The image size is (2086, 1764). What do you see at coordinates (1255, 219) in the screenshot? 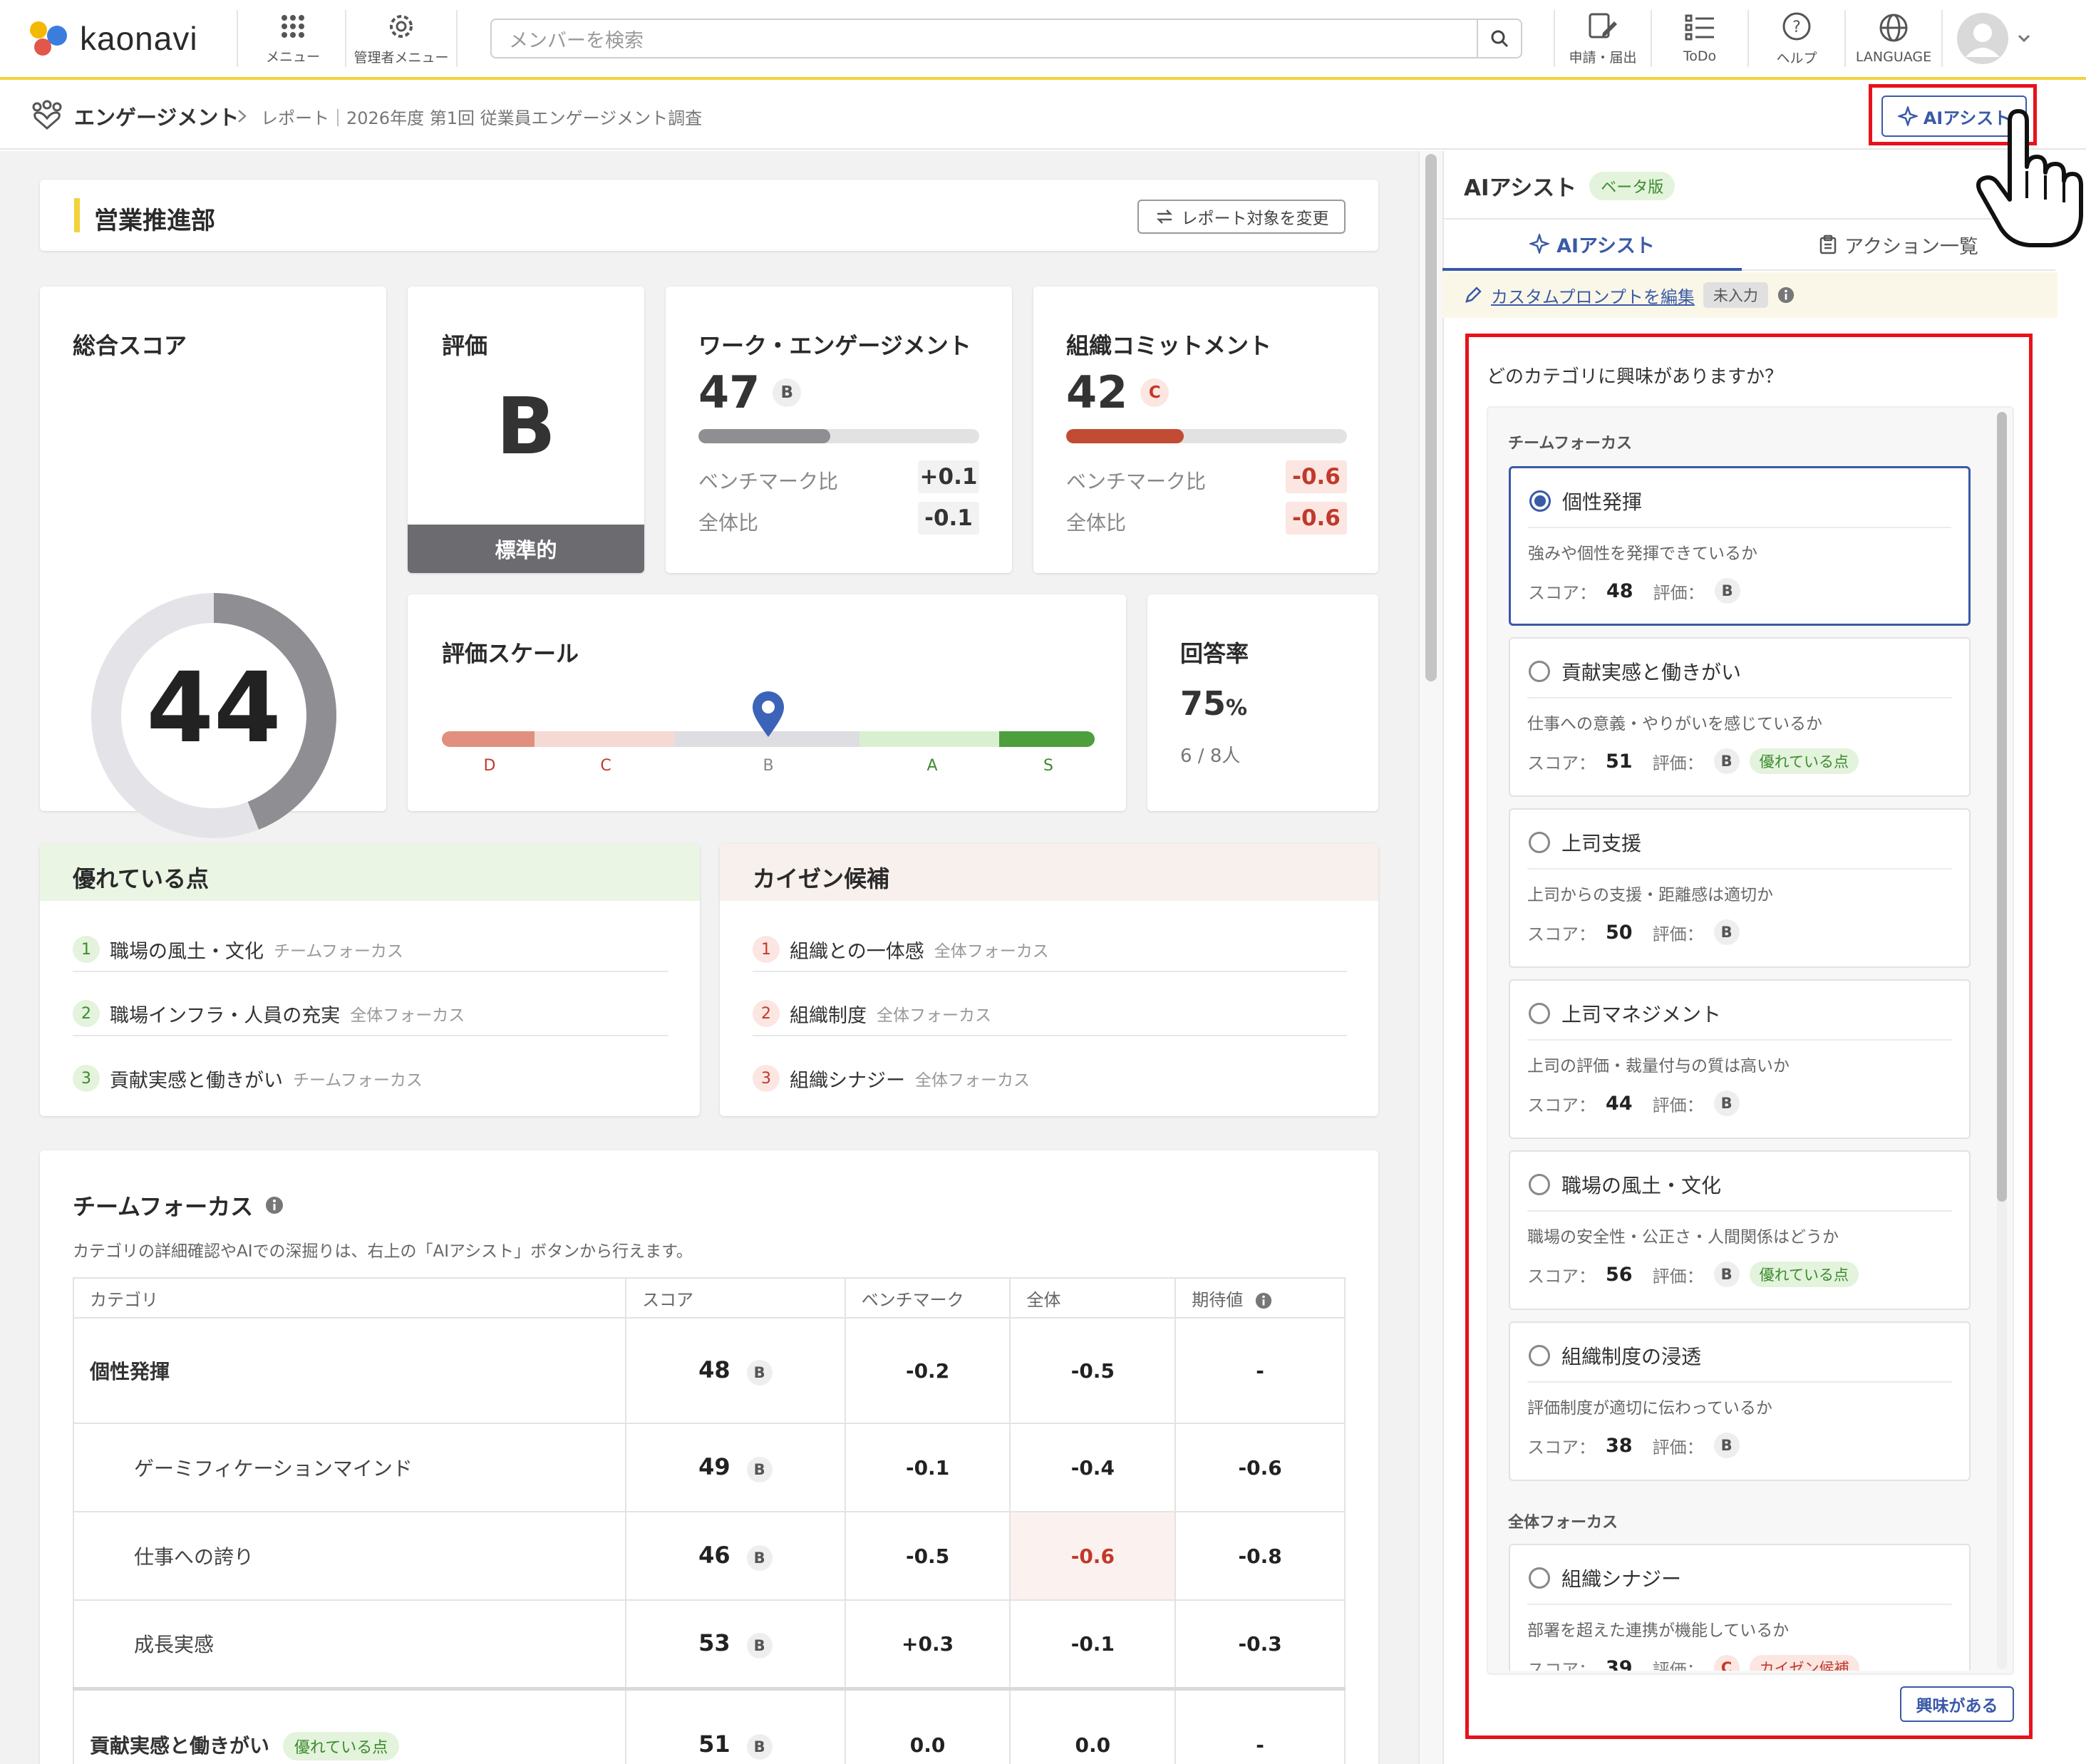
I see `change-target-label: レポート対象を変更` at bounding box center [1255, 219].